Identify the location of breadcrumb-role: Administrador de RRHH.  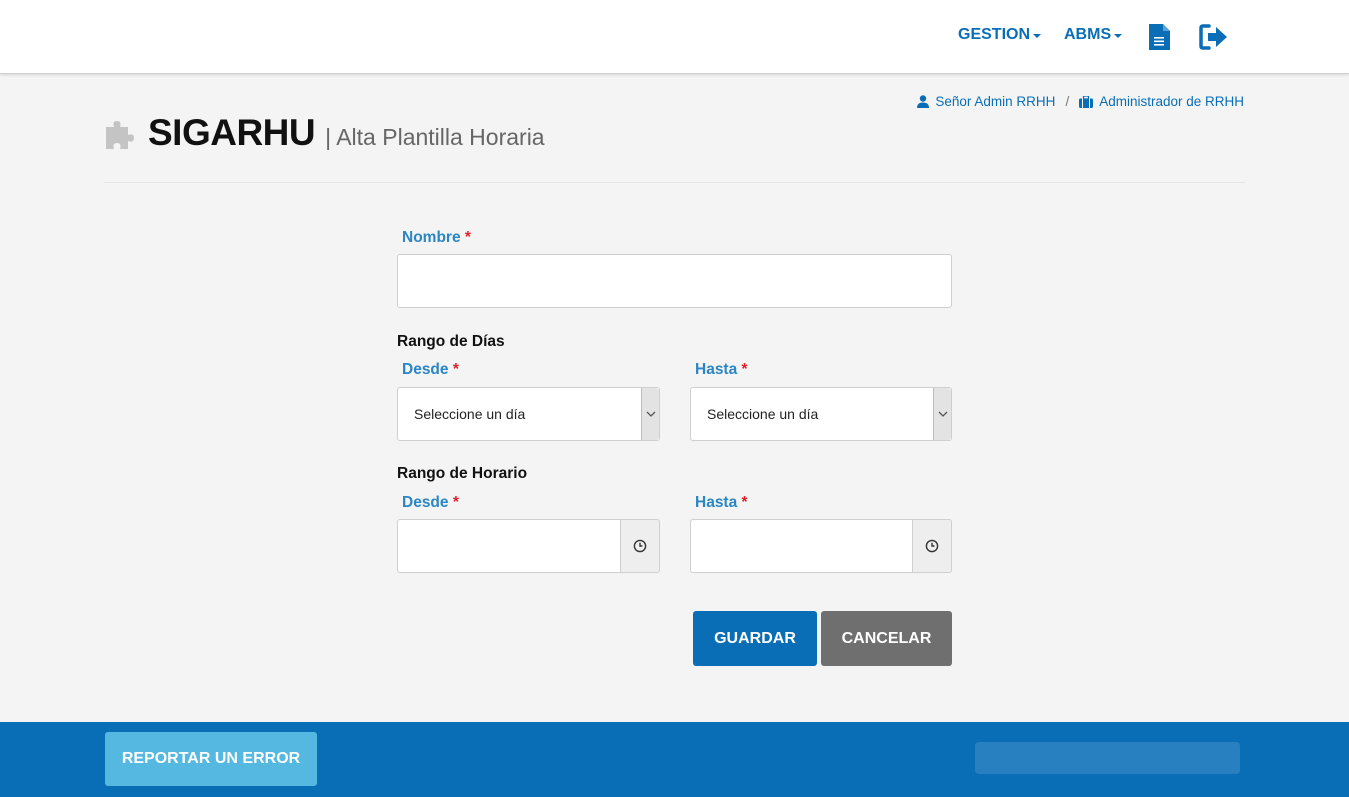
(1161, 101).